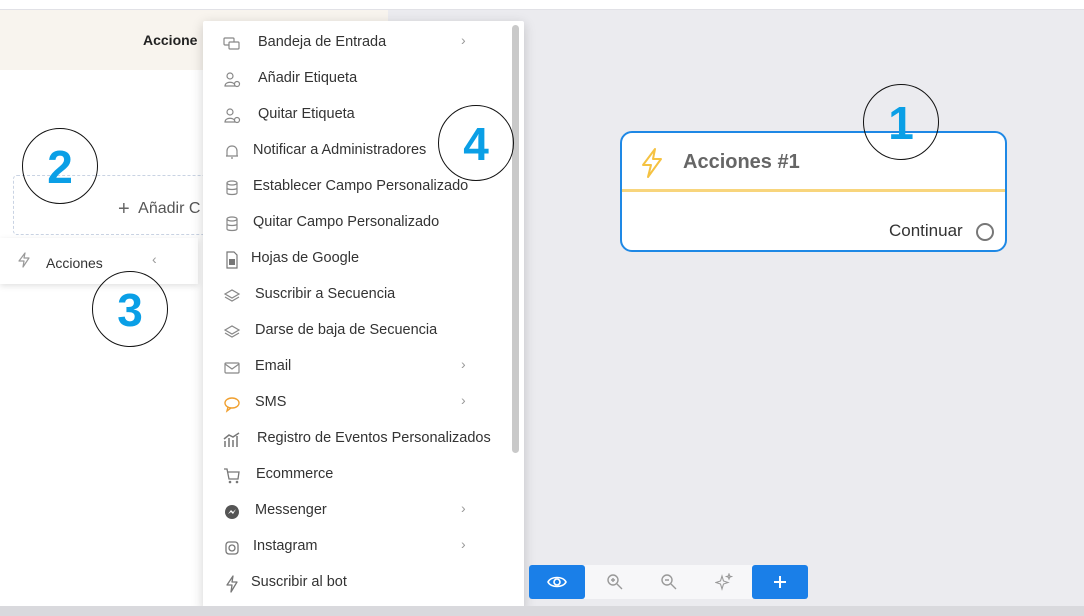 The height and width of the screenshot is (616, 1084). I want to click on eye-icon, so click(557, 582).